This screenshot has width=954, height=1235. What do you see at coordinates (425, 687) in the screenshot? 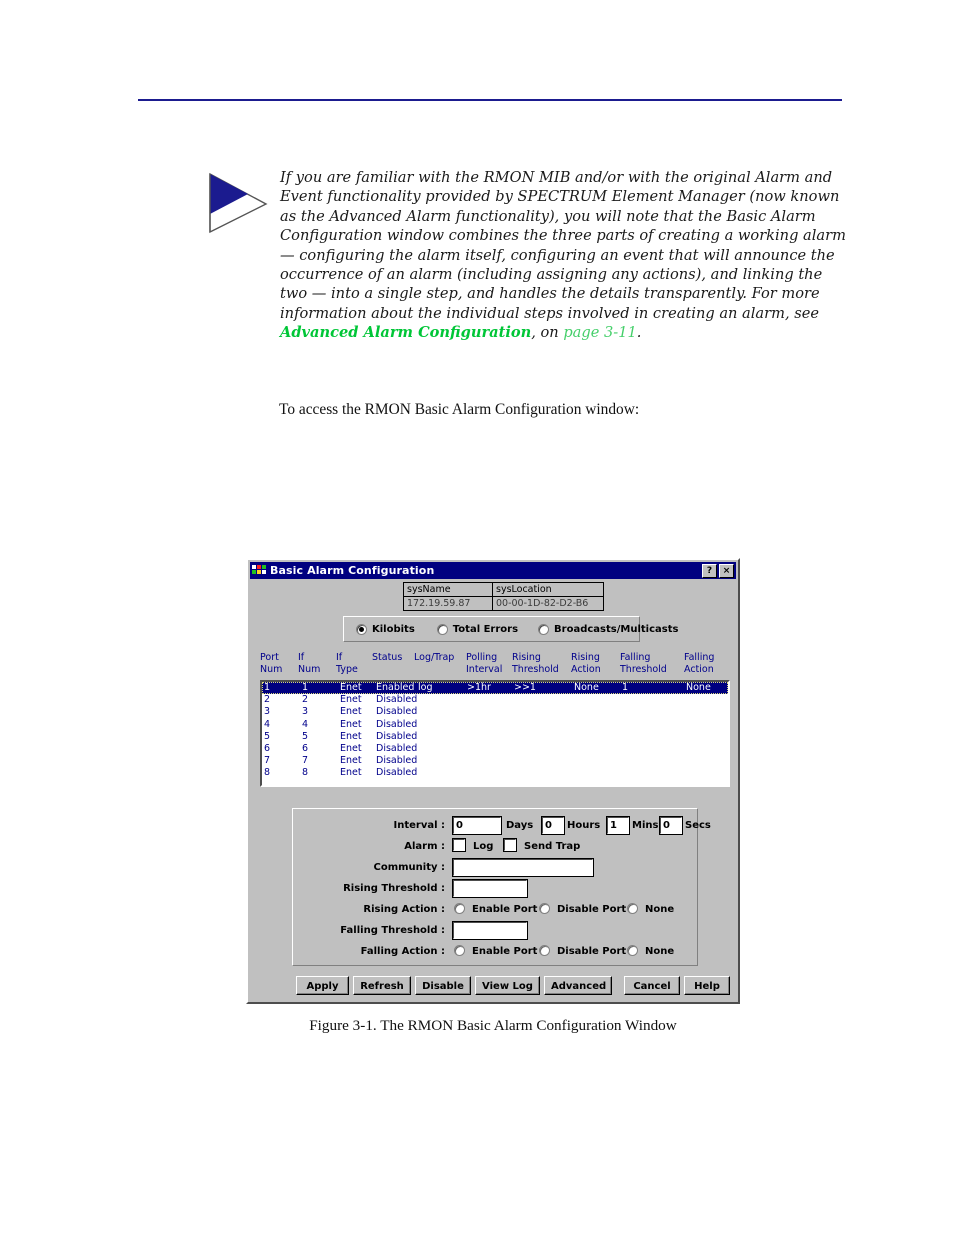
I see `table-cell: log` at bounding box center [425, 687].